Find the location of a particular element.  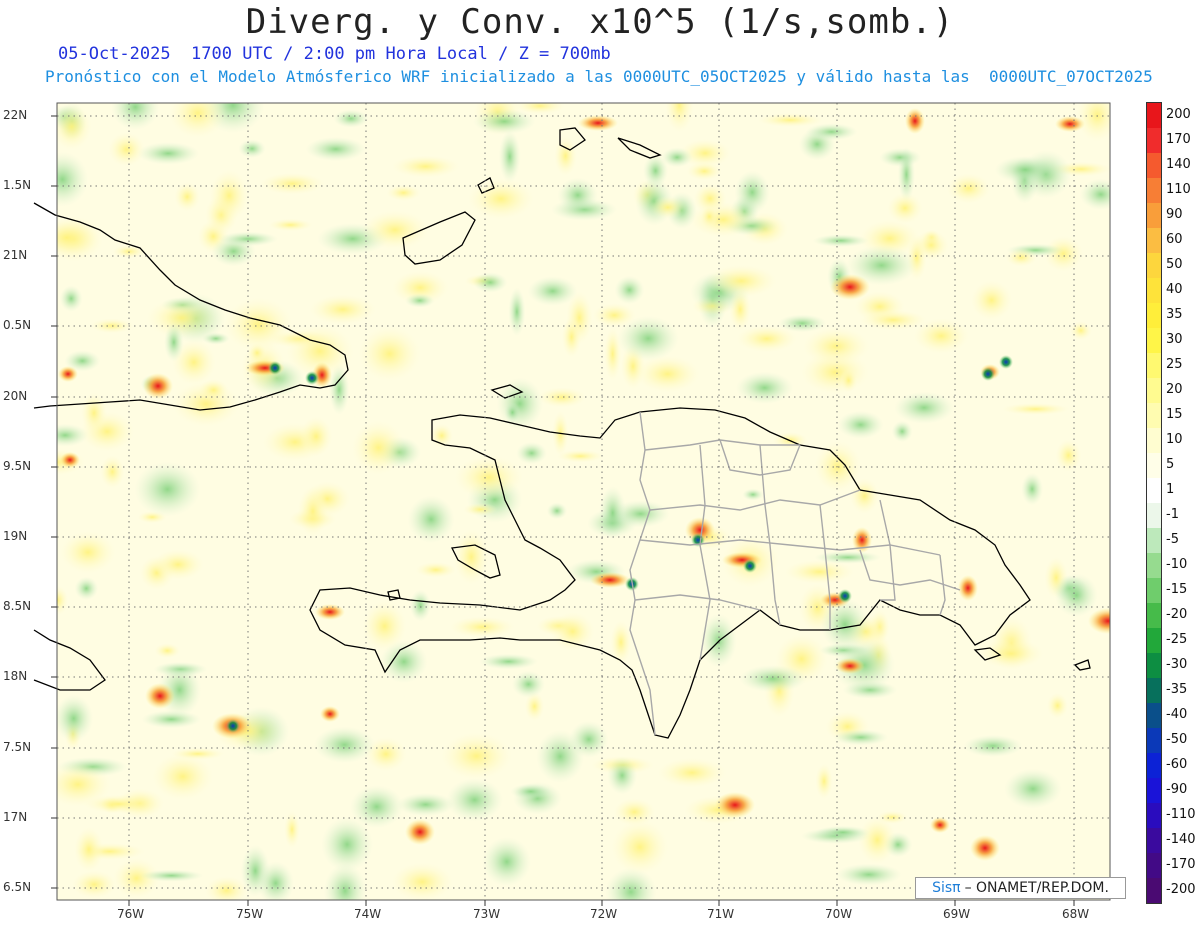

colorbar-label: -50 is located at coordinates (1177, 739).